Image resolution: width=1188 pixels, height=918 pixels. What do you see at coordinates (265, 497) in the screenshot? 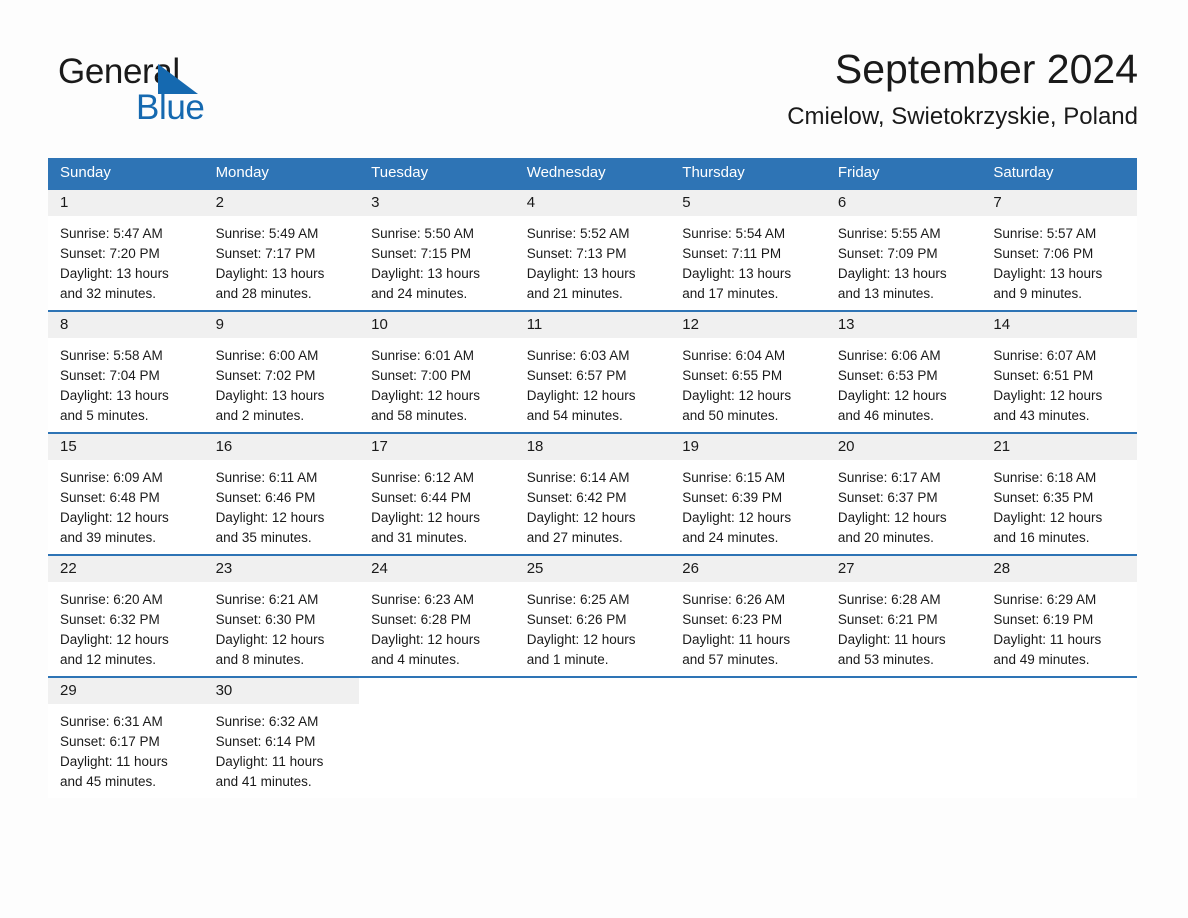
I see `sunset-text: Sunset: 6:46 PM` at bounding box center [265, 497].